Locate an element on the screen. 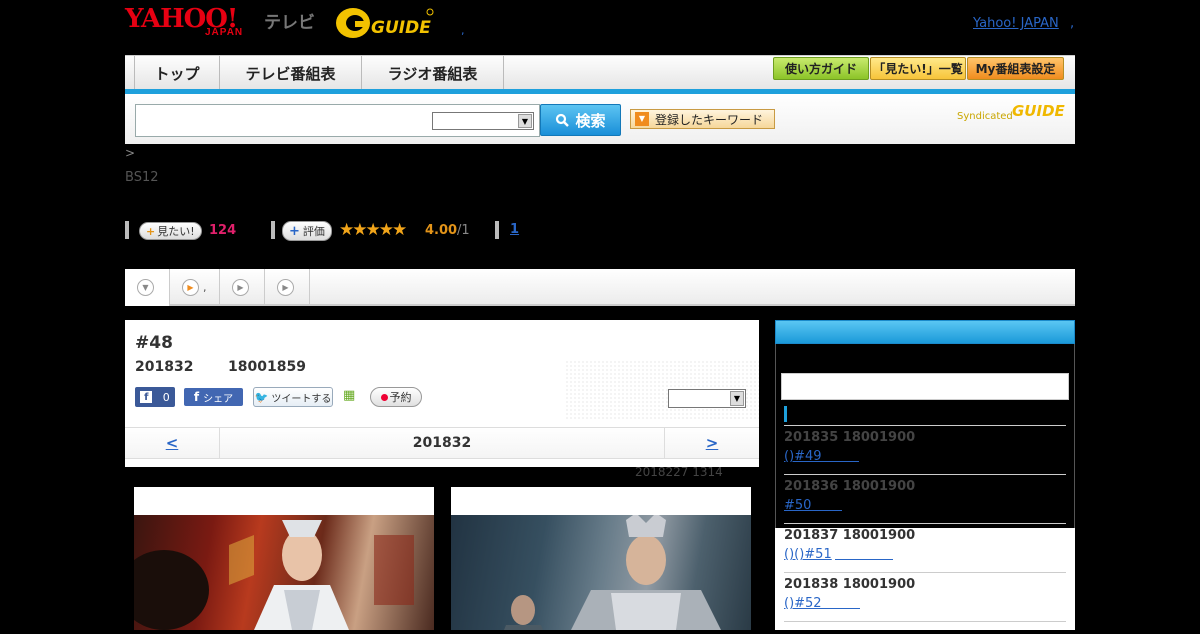 This screenshot has width=1200, height=634. rate-button: + 評価 is located at coordinates (307, 231).